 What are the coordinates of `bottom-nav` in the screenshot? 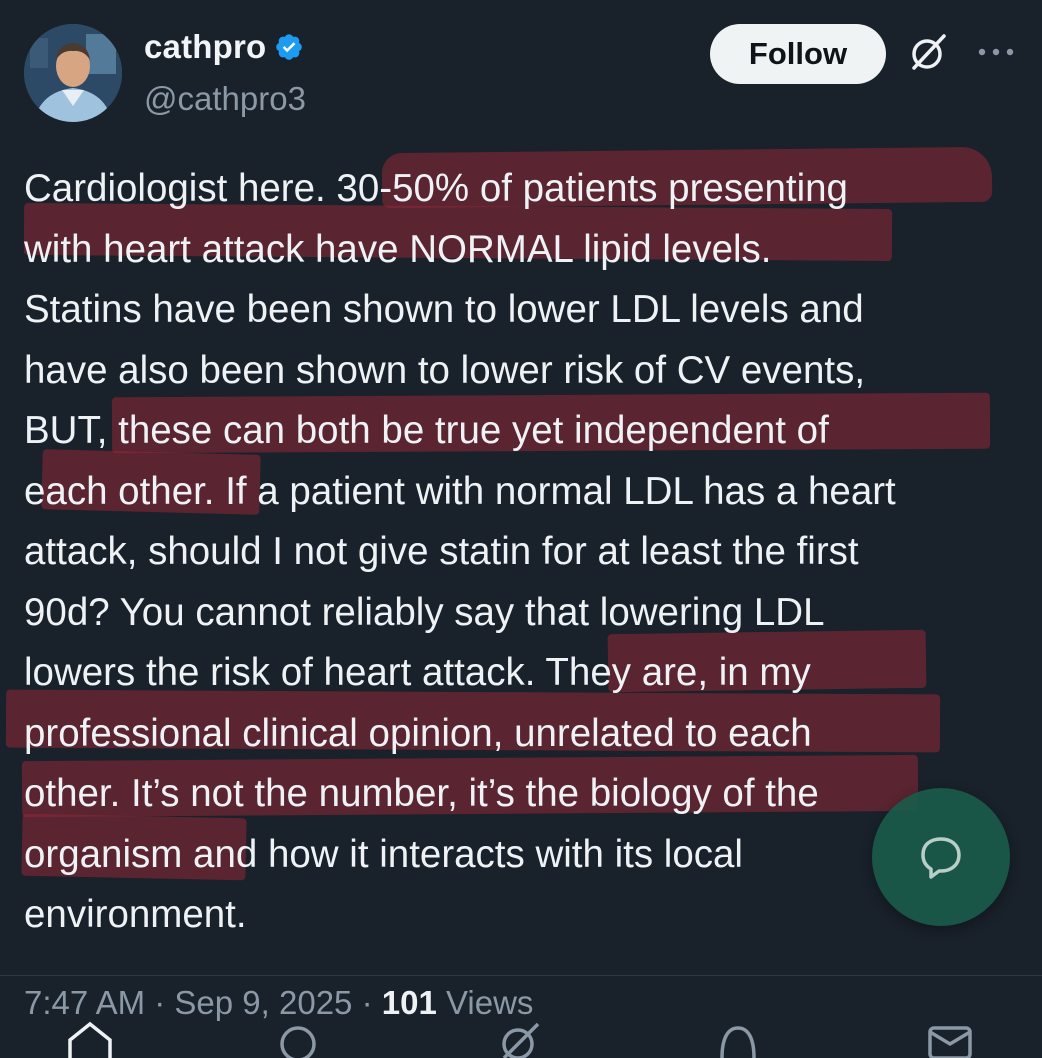 It's located at (521, 1035).